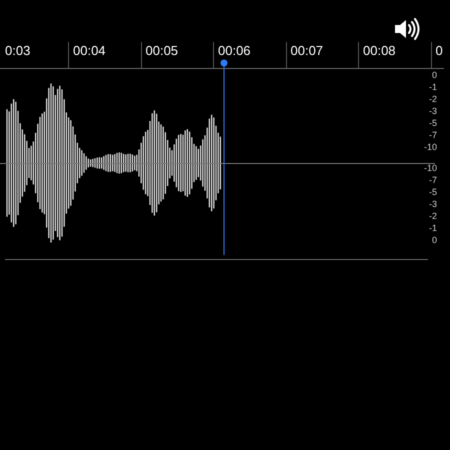  What do you see at coordinates (407, 29) in the screenshot?
I see `speaker-icon` at bounding box center [407, 29].